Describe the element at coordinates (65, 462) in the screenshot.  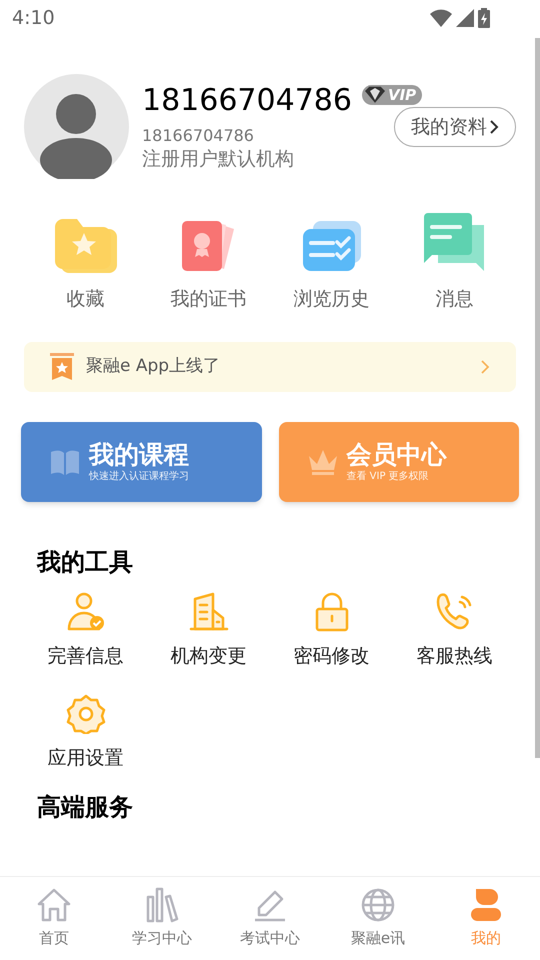
I see `book-icon` at that location.